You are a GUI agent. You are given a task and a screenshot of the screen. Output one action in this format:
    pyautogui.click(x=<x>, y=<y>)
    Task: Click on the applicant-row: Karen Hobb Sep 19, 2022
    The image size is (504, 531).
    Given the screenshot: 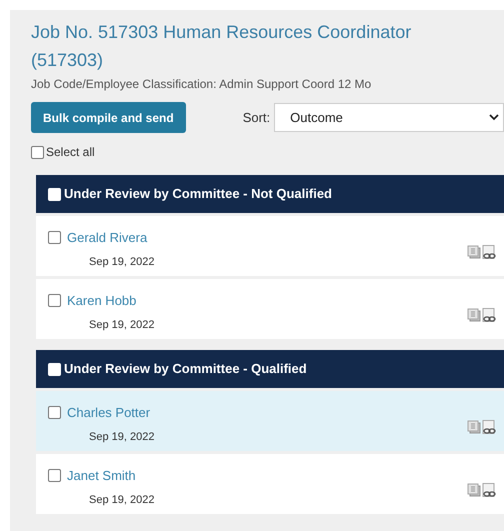 What is the action you would take?
    pyautogui.click(x=270, y=309)
    